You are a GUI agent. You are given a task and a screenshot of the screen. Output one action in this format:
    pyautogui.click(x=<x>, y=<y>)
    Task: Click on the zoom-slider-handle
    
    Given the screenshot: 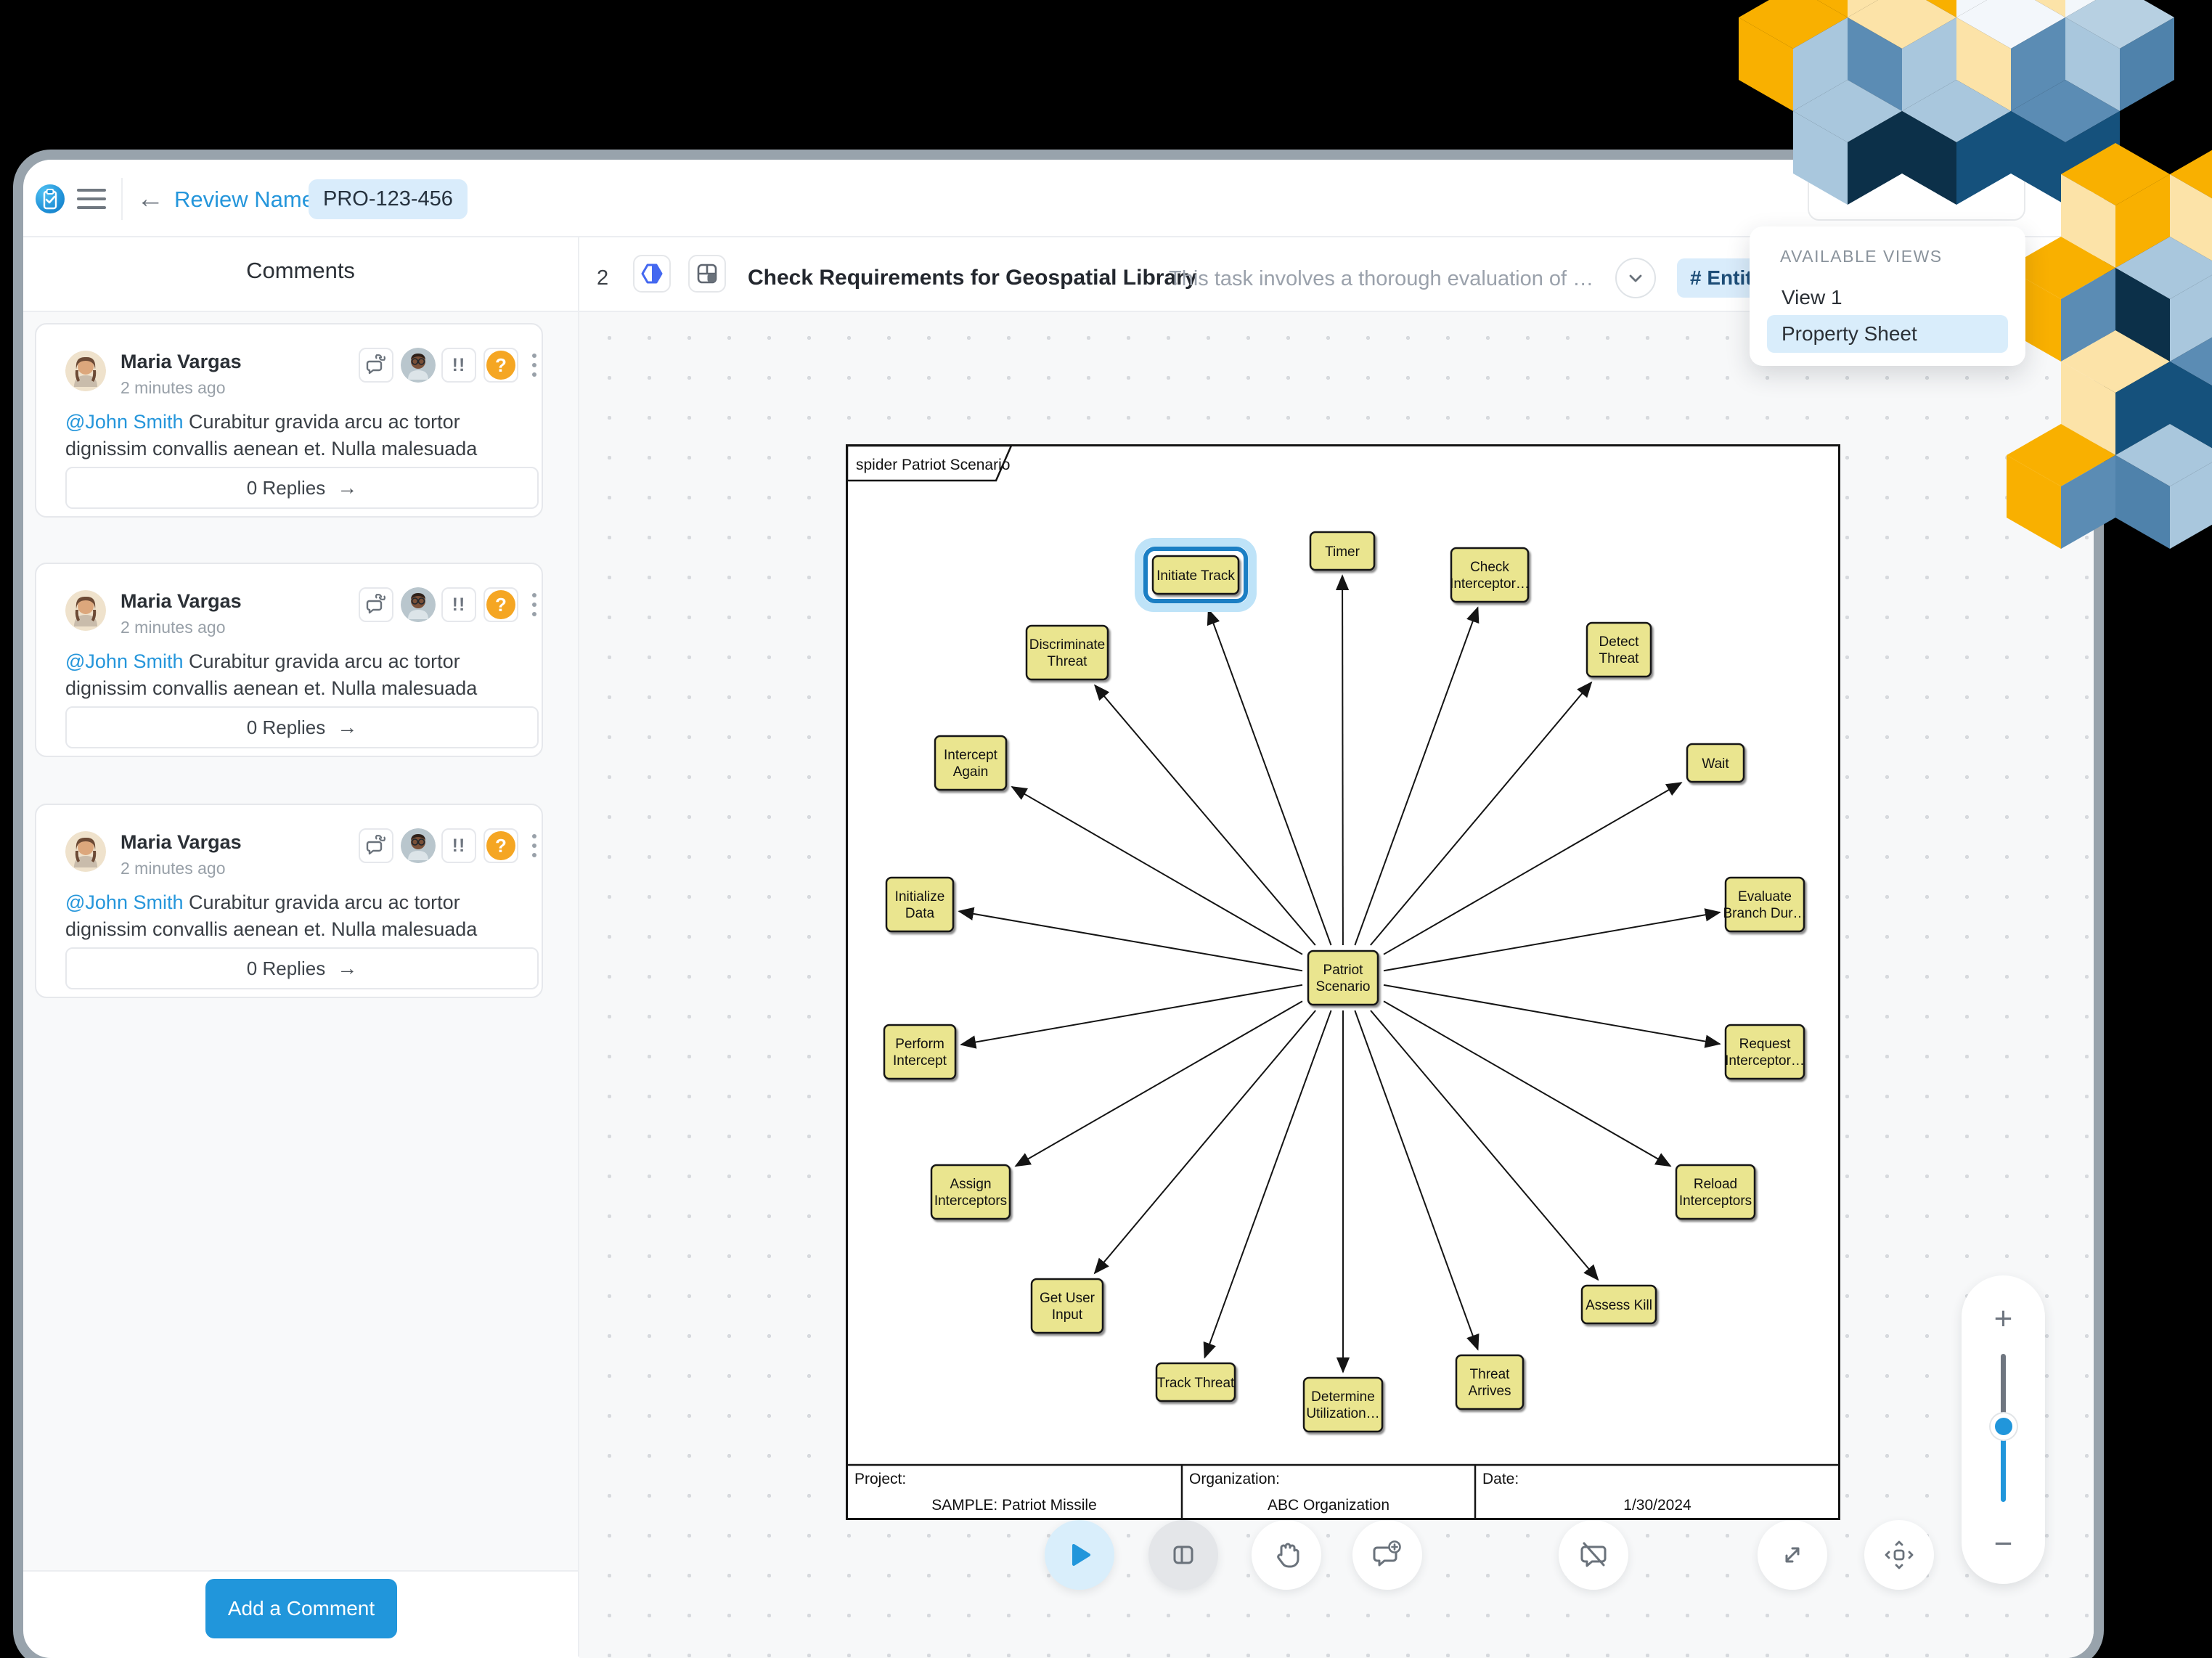 What is the action you would take?
    pyautogui.click(x=2004, y=1426)
    